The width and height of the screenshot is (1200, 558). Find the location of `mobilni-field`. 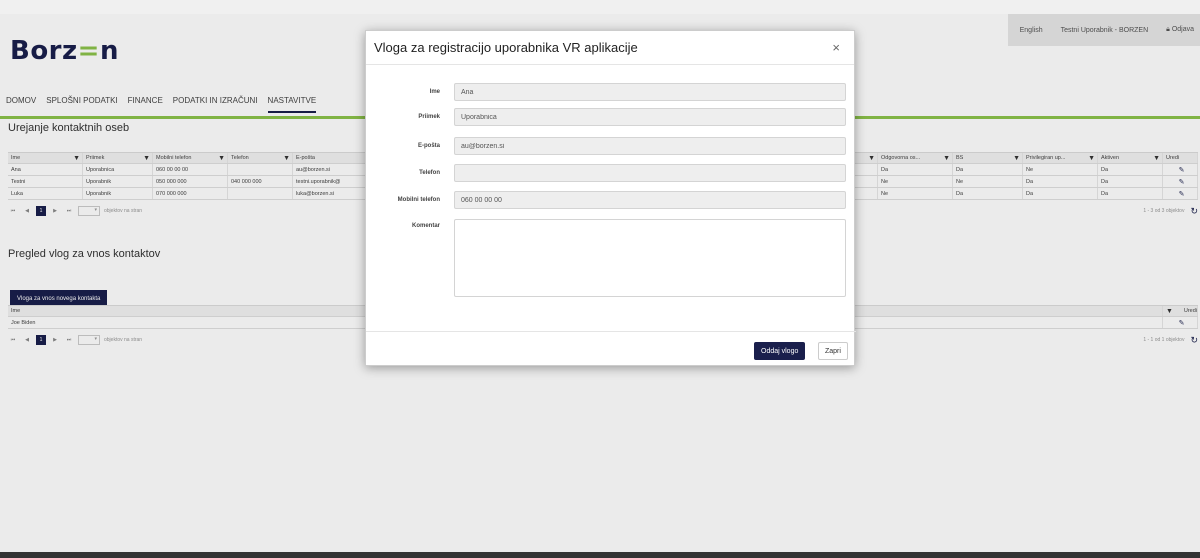

mobilni-field is located at coordinates (650, 200).